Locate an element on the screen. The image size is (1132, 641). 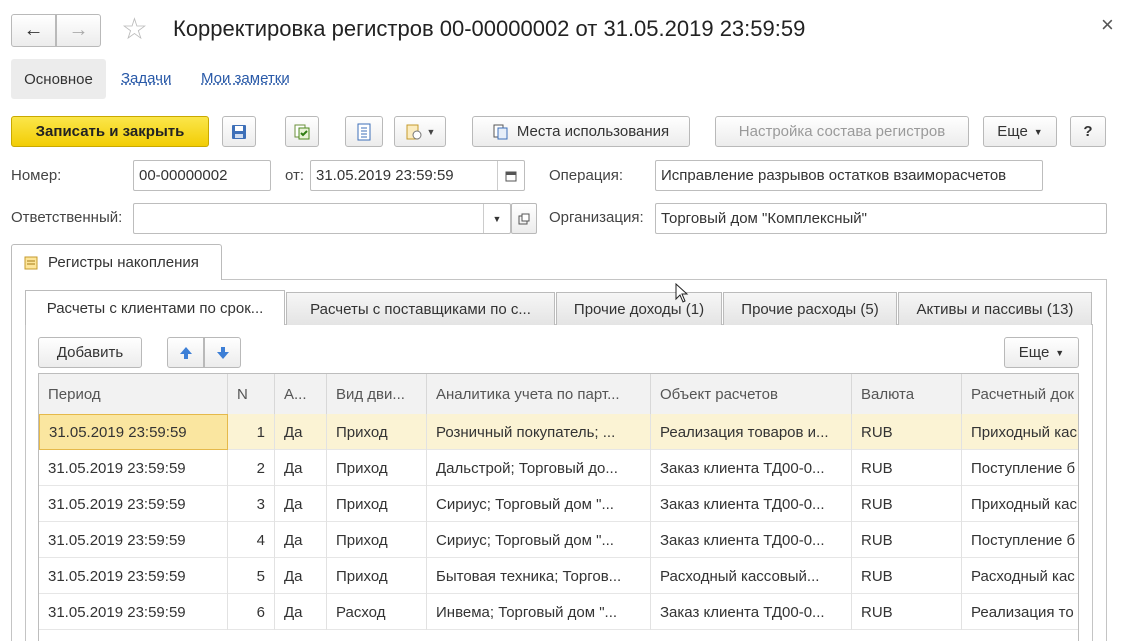
column-header-currency: Валюта is located at coordinates (907, 394).